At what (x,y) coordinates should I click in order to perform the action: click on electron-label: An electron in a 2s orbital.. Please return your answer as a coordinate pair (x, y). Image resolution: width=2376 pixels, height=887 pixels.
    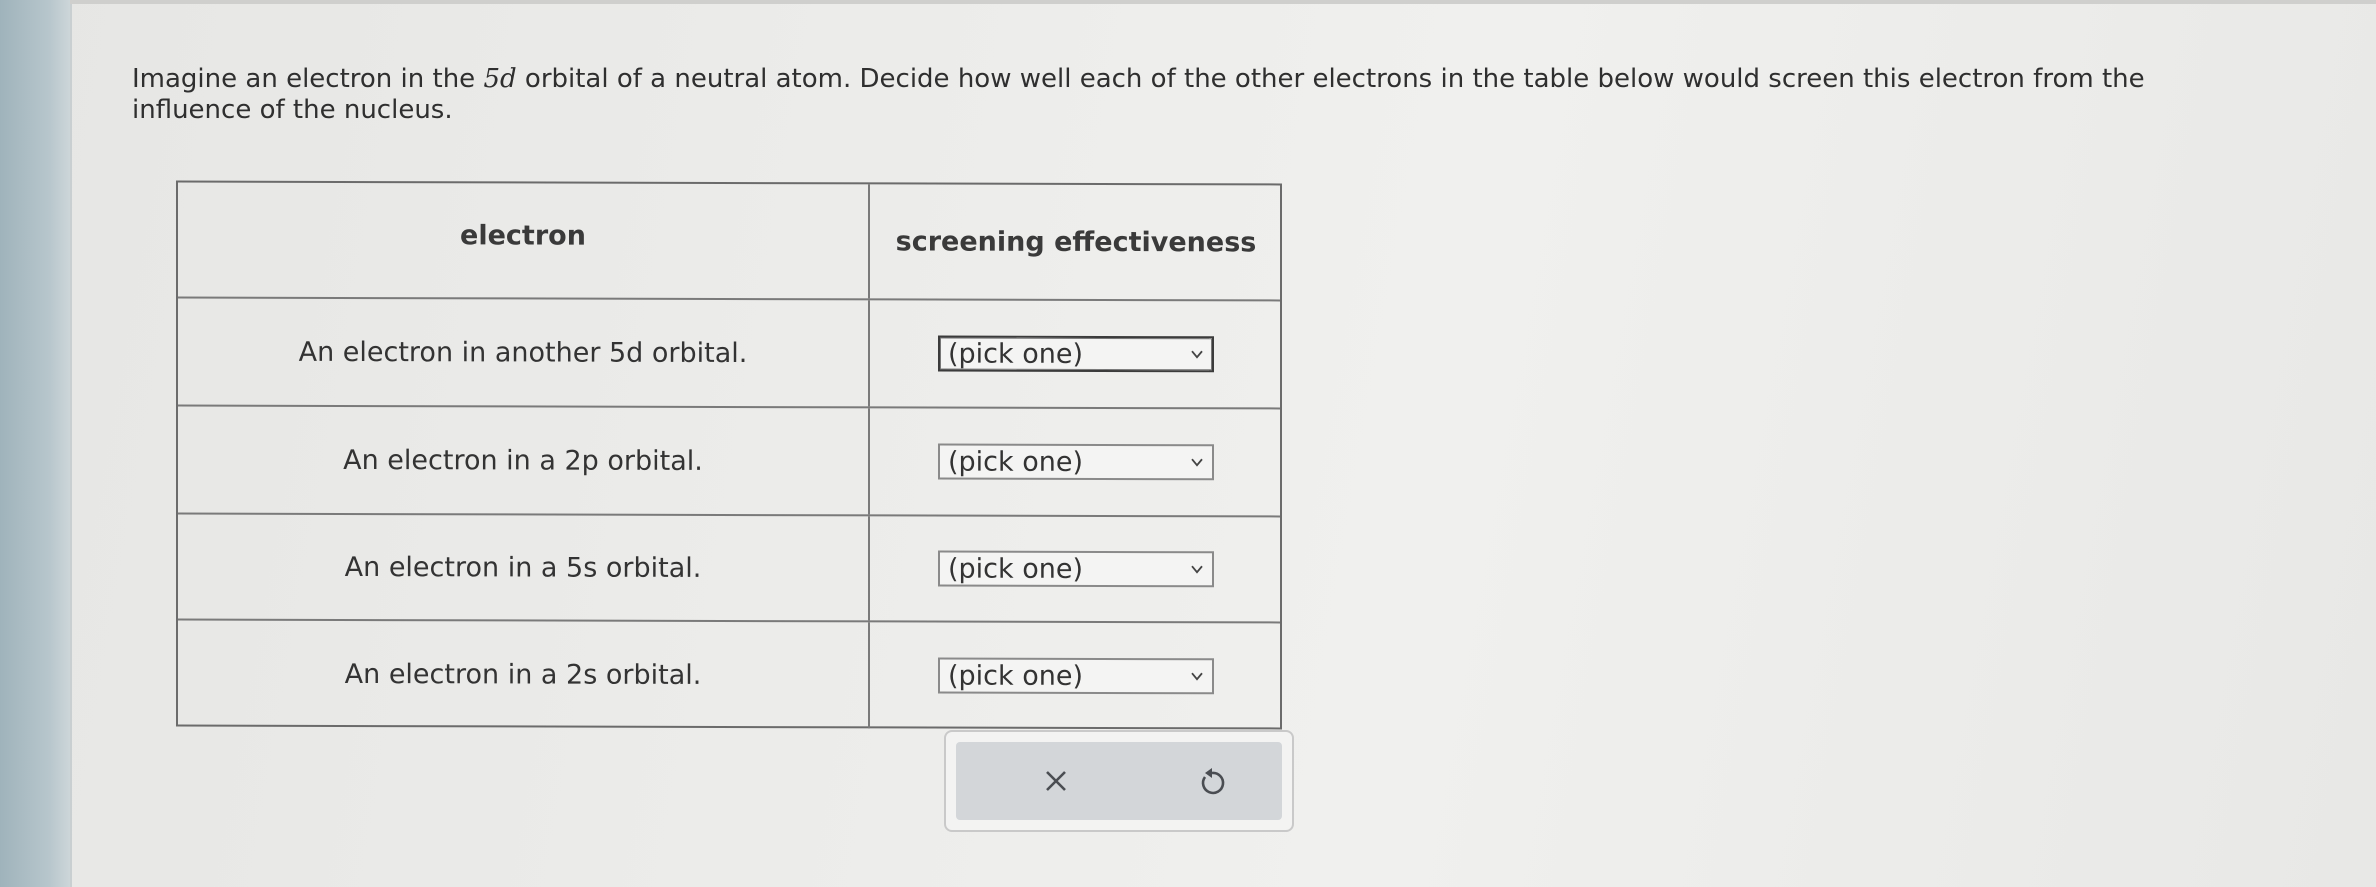
    Looking at the image, I should click on (523, 674).